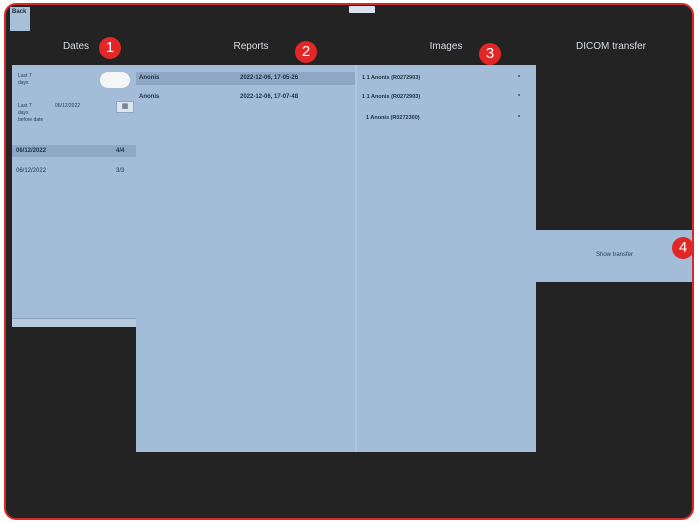  What do you see at coordinates (25, 76) in the screenshot?
I see `last7-label: Last 7` at bounding box center [25, 76].